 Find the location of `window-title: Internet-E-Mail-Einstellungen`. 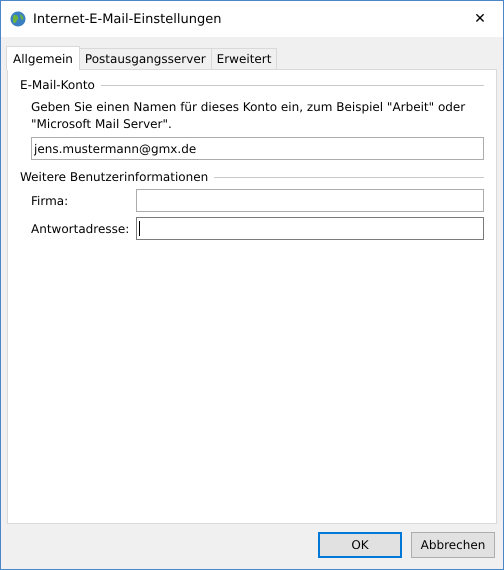

window-title: Internet-E-Mail-Einstellungen is located at coordinates (127, 19).